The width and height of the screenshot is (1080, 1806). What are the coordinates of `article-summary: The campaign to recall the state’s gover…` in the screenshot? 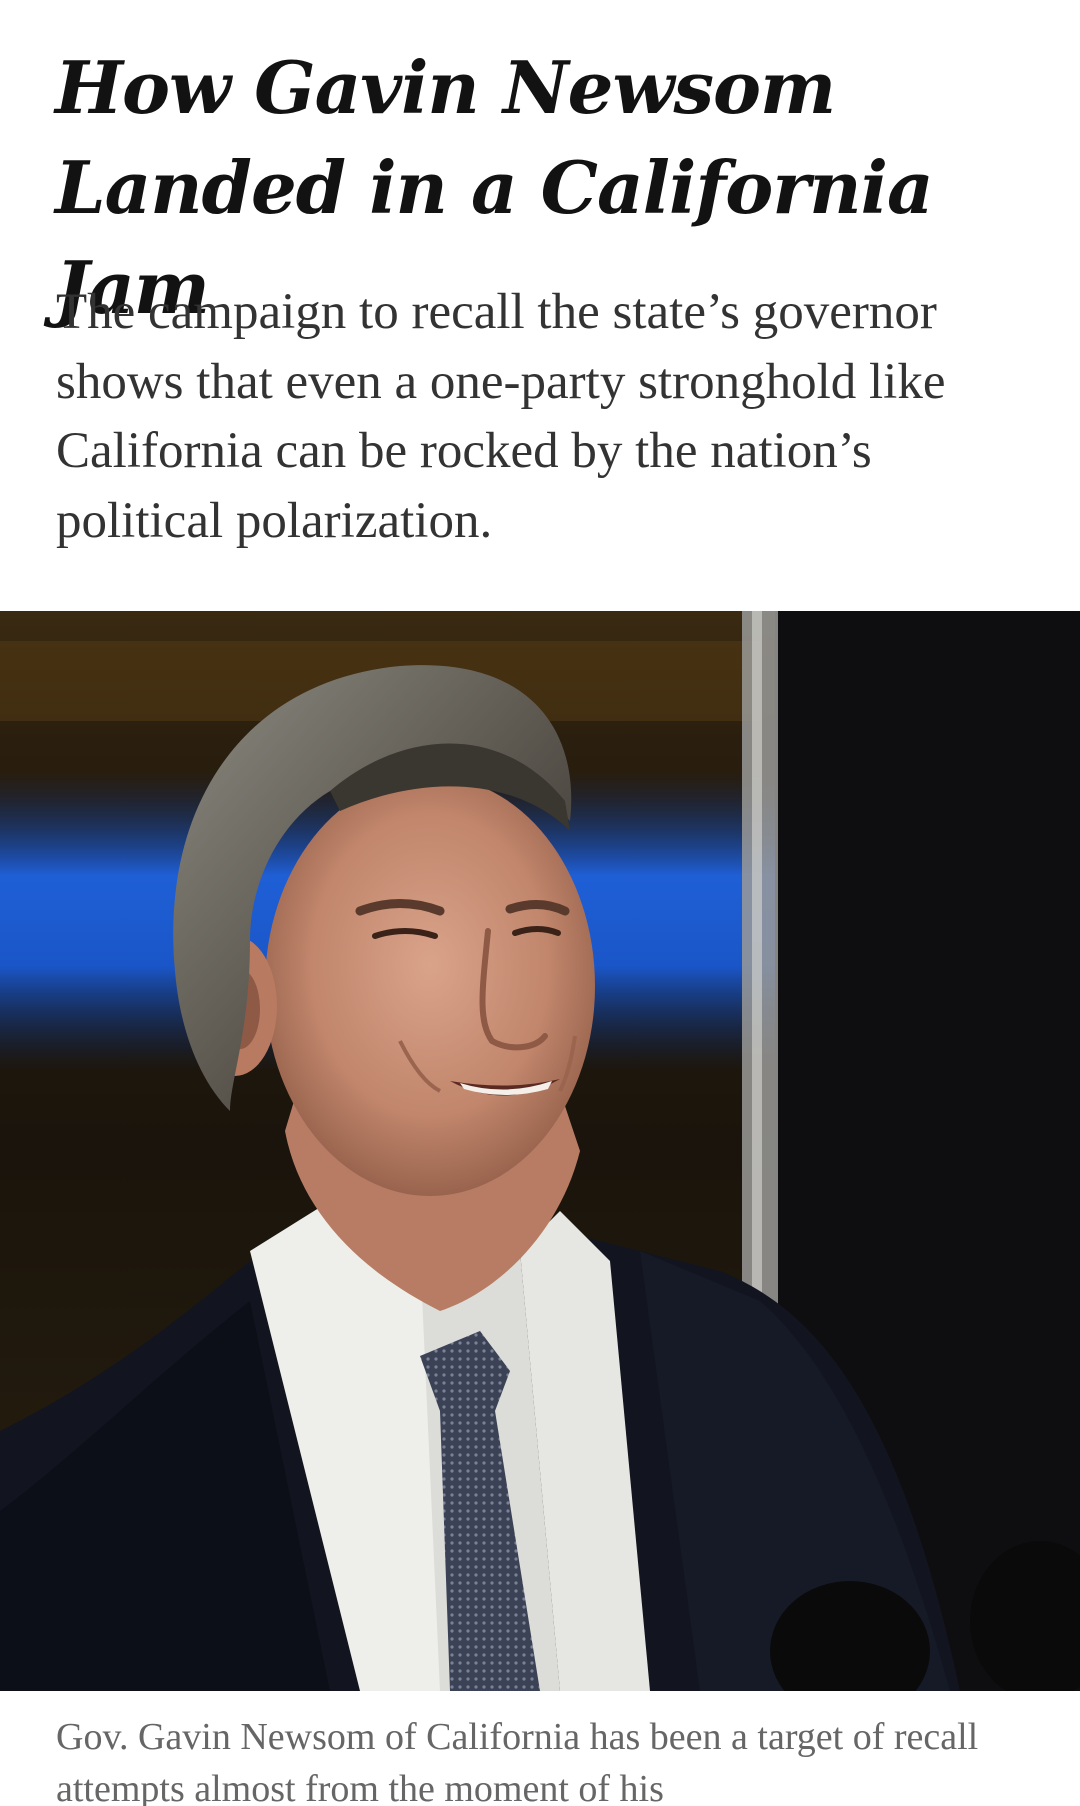 It's located at (501, 416).